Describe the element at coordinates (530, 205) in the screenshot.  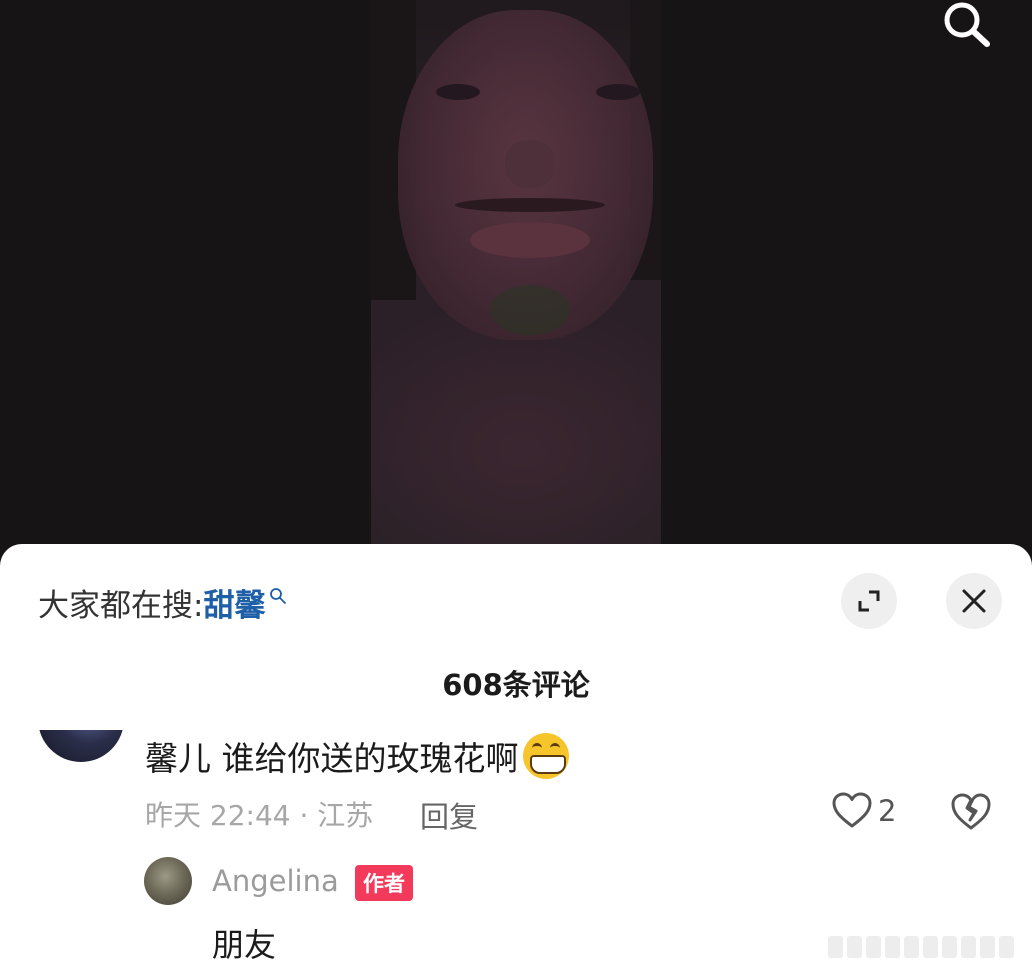
I see `video-mustache` at that location.